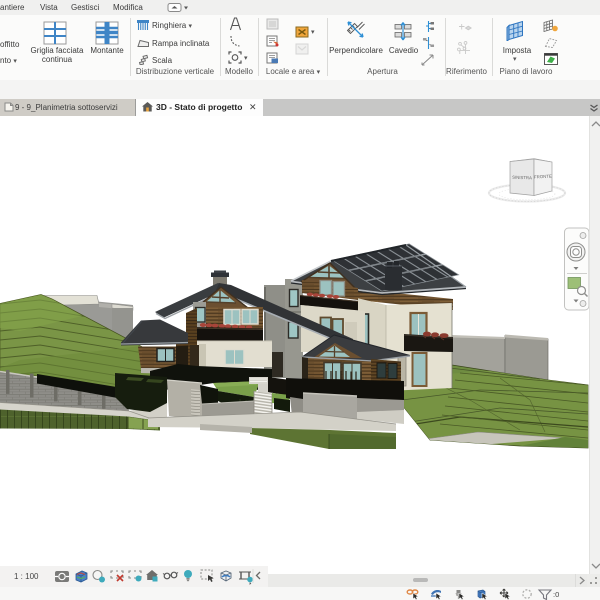  Describe the element at coordinates (543, 177) in the screenshot. I see `svg-text: FRONTE` at that location.